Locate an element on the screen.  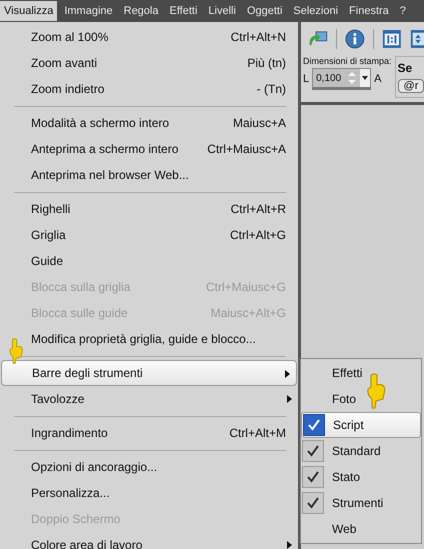
width-label: L is located at coordinates (306, 79).